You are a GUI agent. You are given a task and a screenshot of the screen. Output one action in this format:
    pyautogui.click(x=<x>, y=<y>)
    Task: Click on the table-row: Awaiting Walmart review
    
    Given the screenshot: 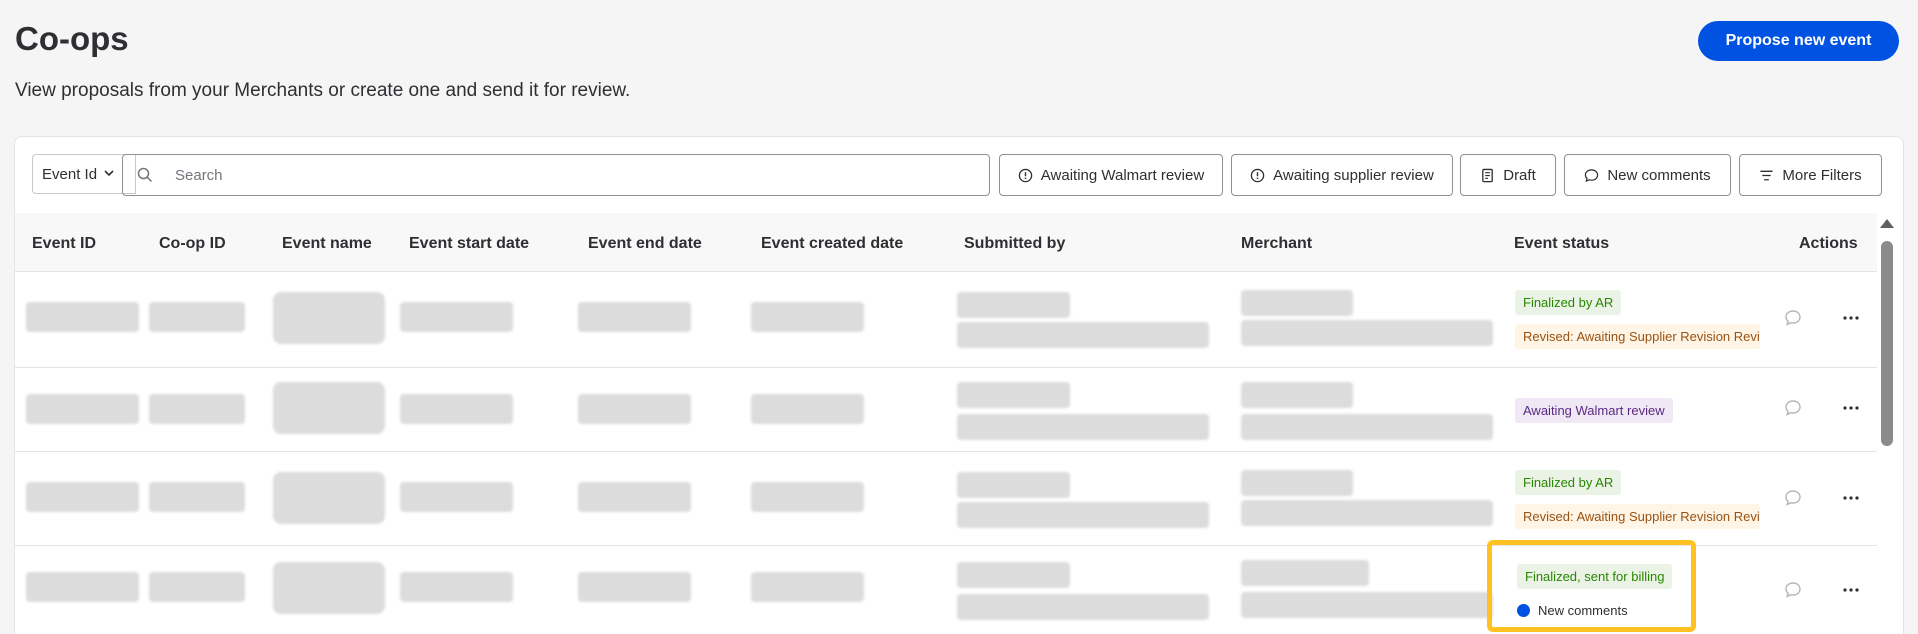 What is the action you would take?
    pyautogui.click(x=946, y=409)
    